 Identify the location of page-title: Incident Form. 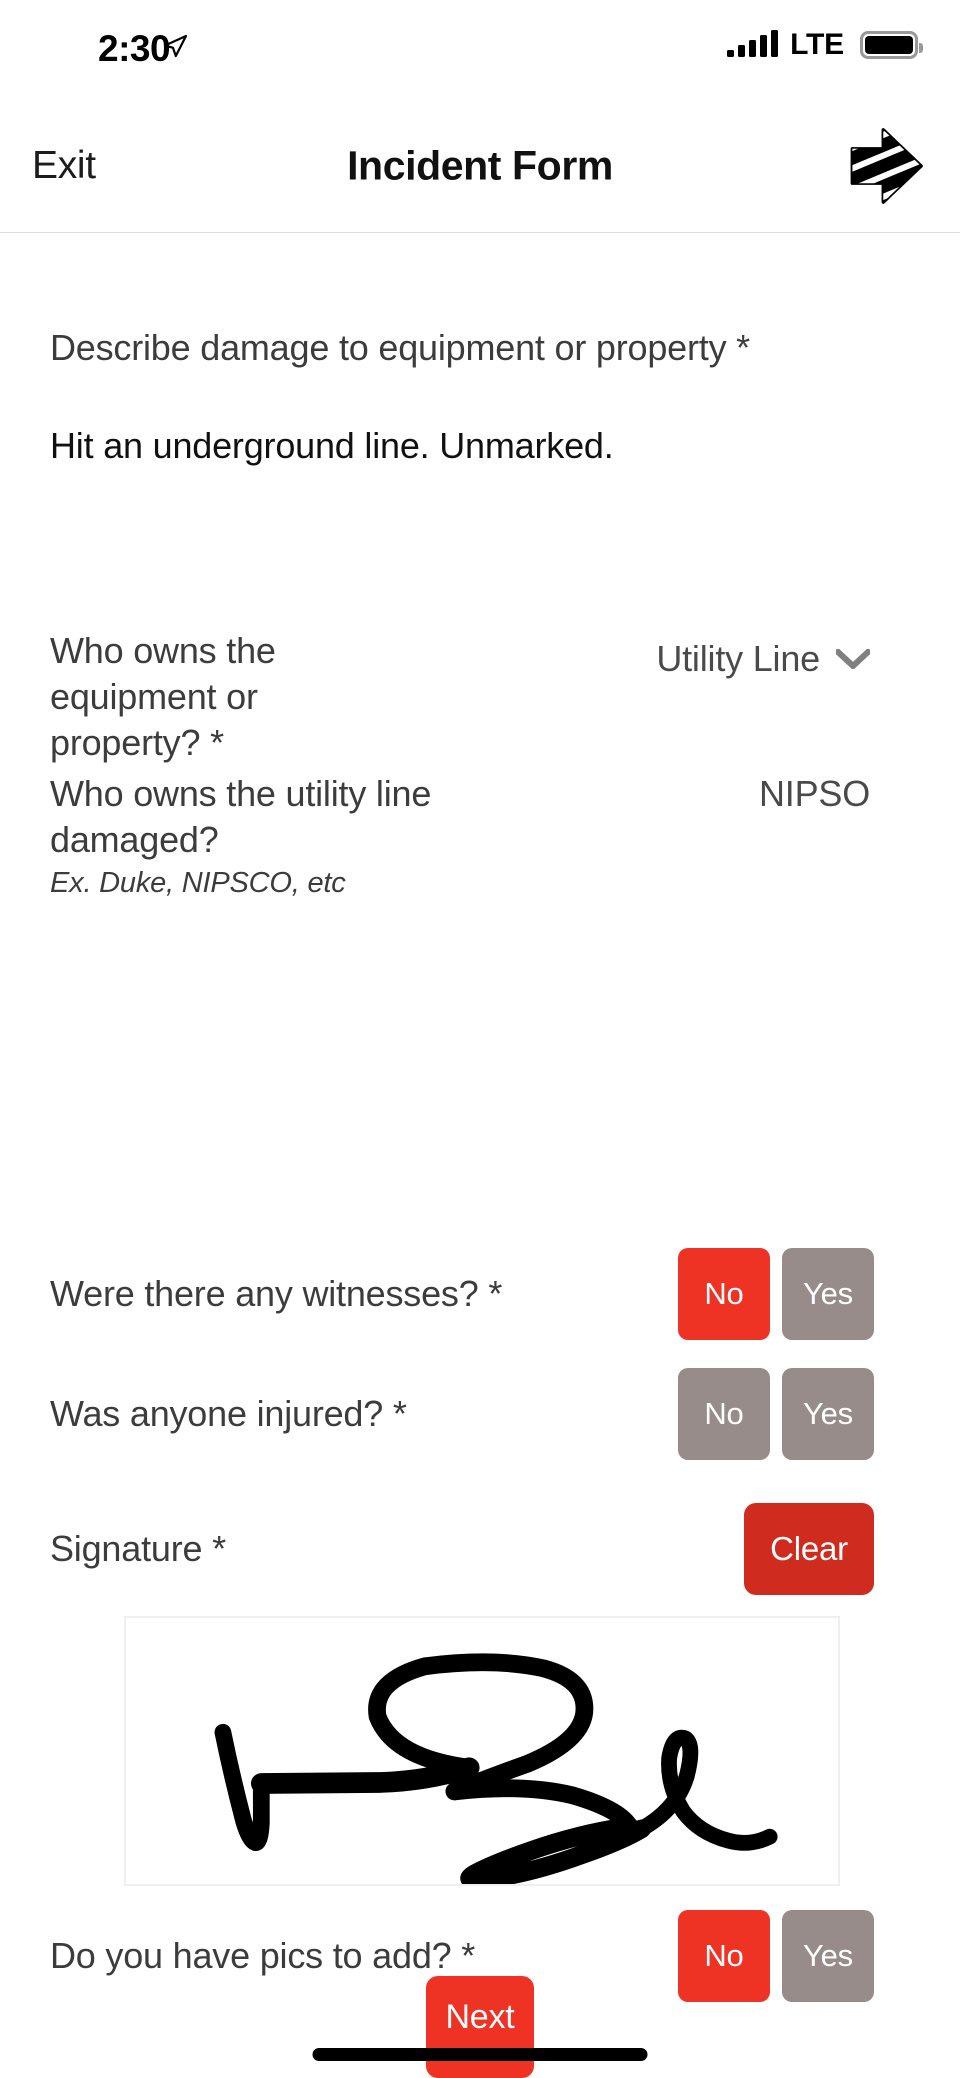
(480, 165).